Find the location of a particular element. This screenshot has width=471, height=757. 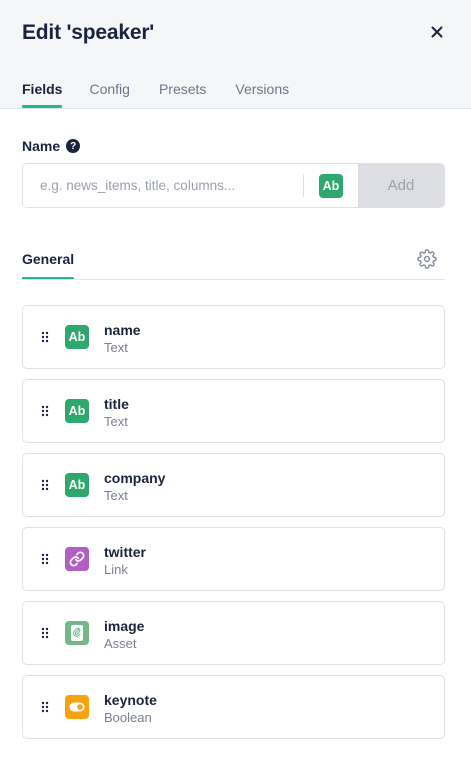

name-label: Name is located at coordinates (41, 146).